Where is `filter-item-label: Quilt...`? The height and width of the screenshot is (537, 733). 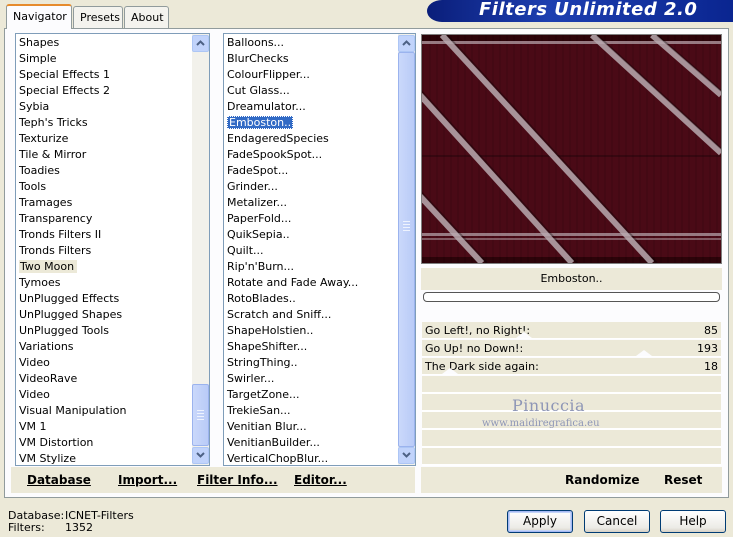 filter-item-label: Quilt... is located at coordinates (245, 250).